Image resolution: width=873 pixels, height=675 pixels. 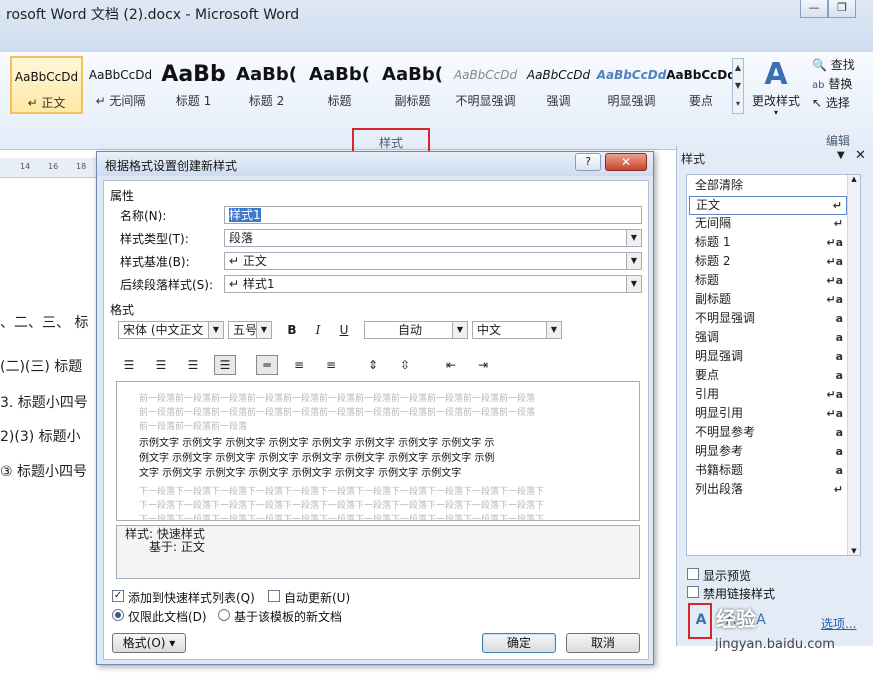 I want to click on replace-label: 替换, so click(x=840, y=84).